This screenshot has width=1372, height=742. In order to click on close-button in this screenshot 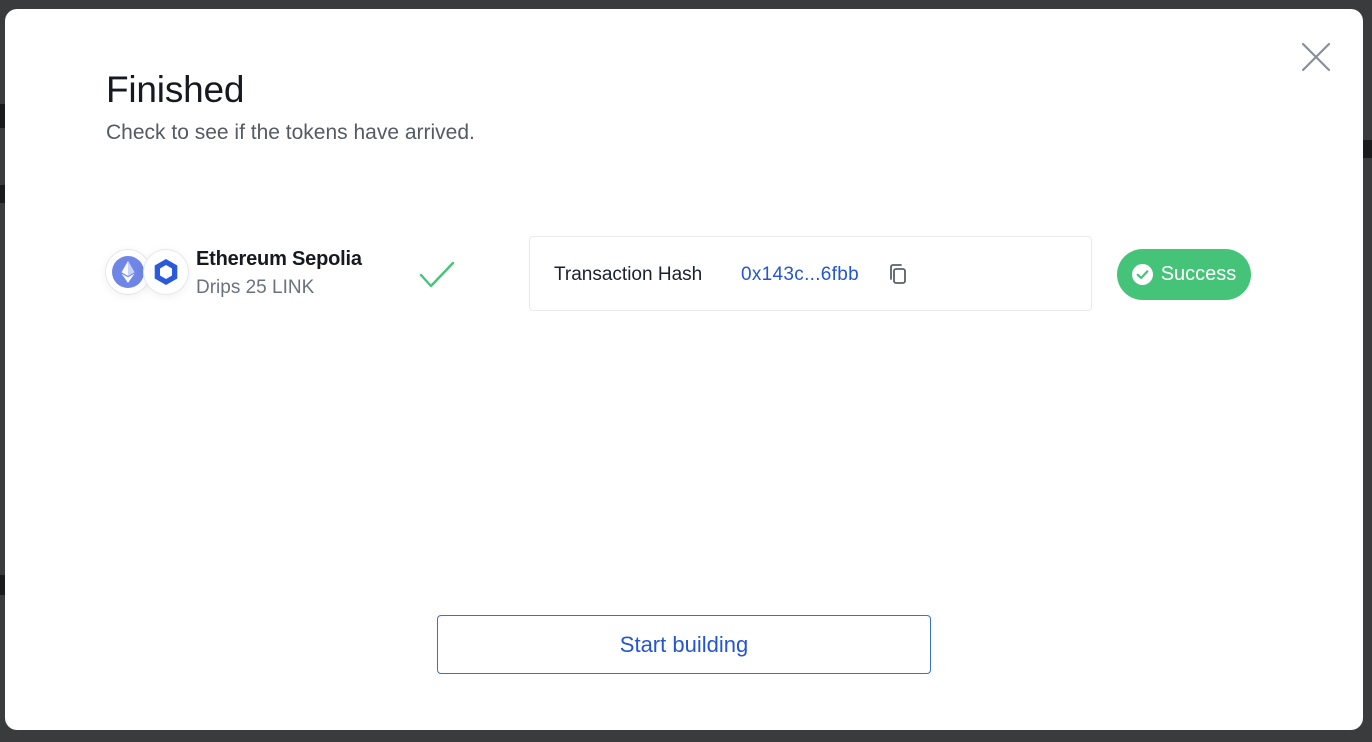, I will do `click(1316, 57)`.